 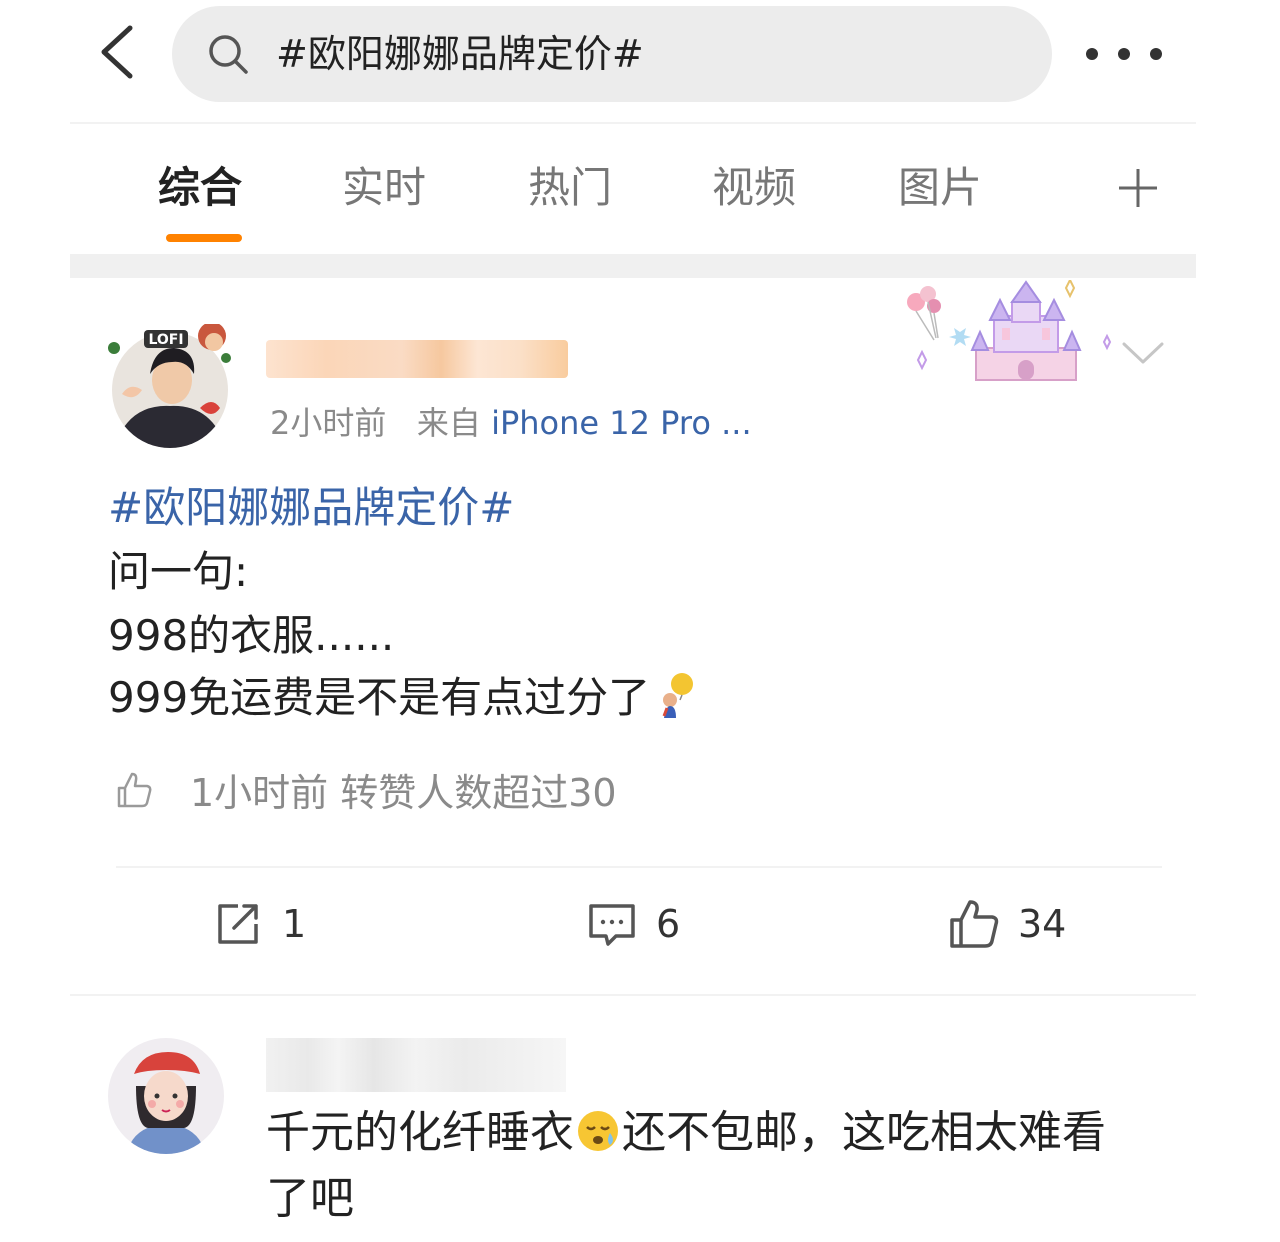 I want to click on like-button: 34, so click(x=1007, y=924).